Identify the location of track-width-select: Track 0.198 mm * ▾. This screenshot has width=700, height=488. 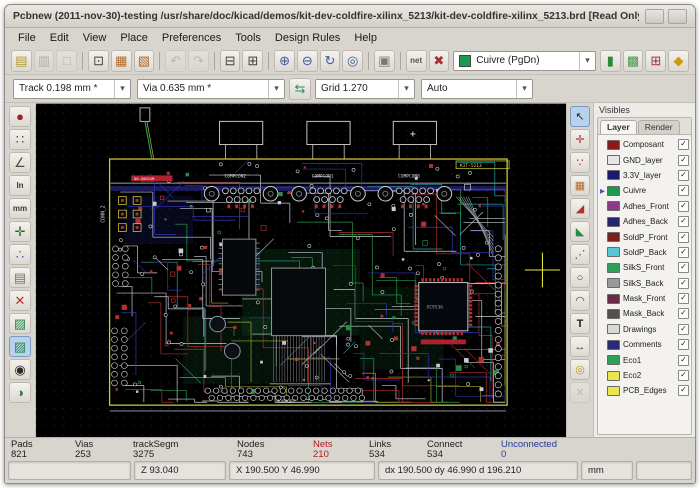
(72, 88).